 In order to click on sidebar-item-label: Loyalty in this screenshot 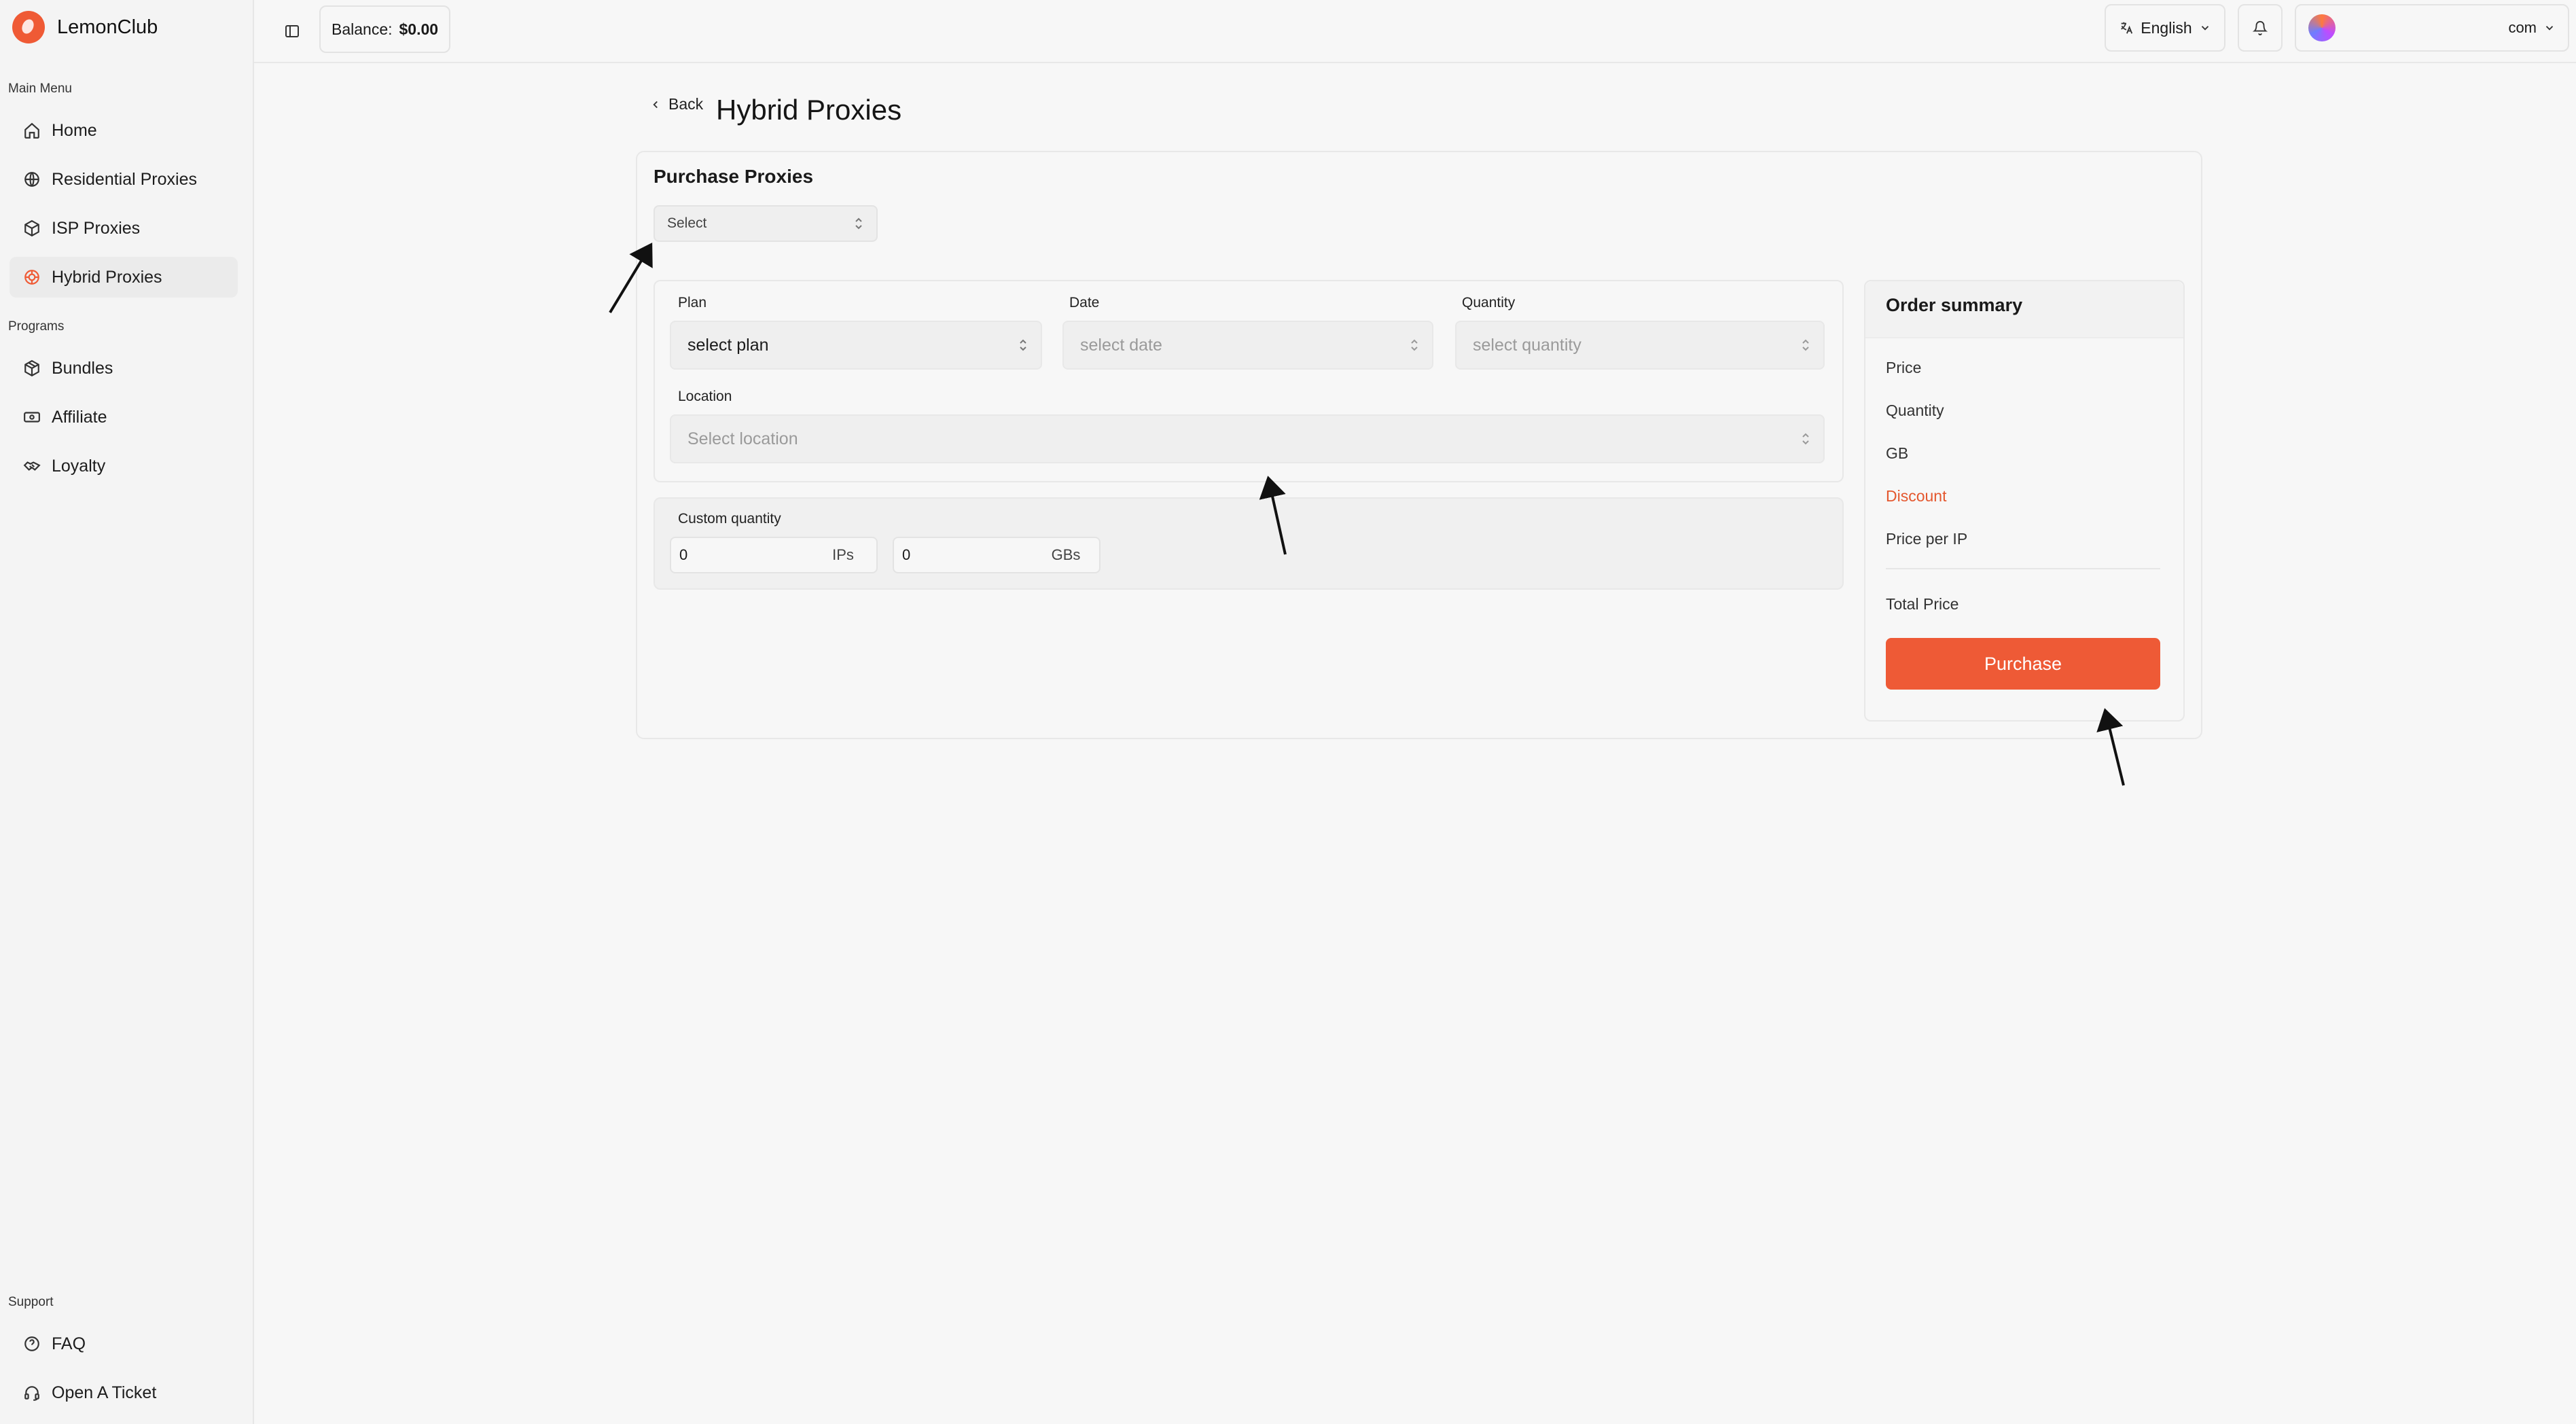, I will do `click(79, 466)`.